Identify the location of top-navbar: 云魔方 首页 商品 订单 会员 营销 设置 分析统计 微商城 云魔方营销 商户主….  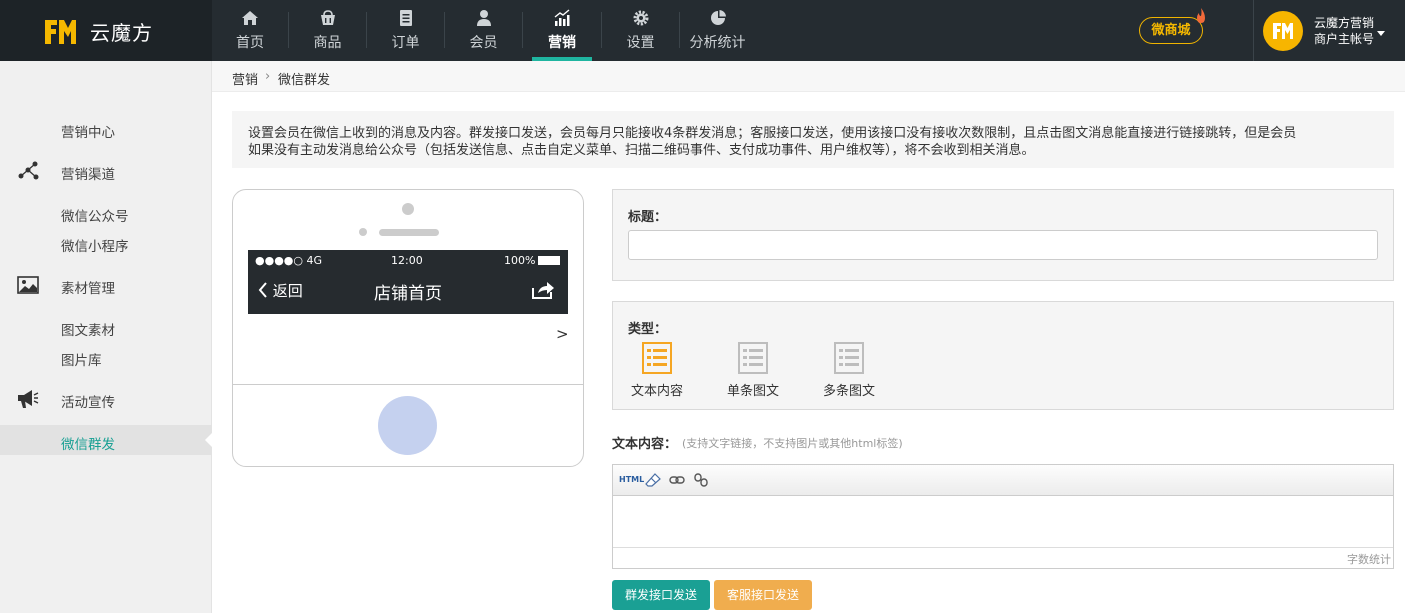
(702, 30).